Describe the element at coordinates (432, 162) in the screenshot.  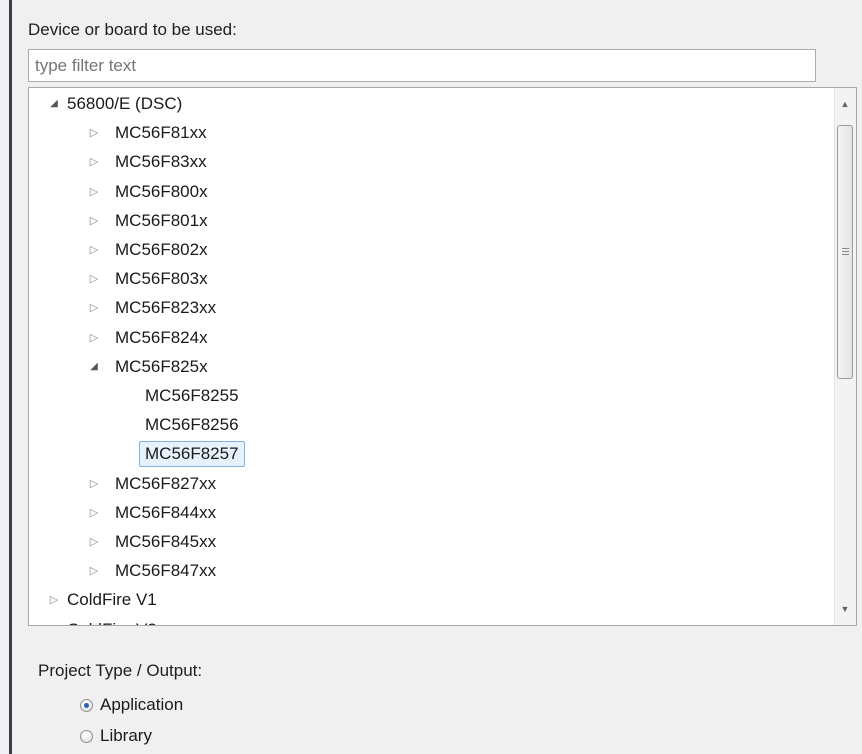
I see `tree-row: ▷ MC56F83xx` at that location.